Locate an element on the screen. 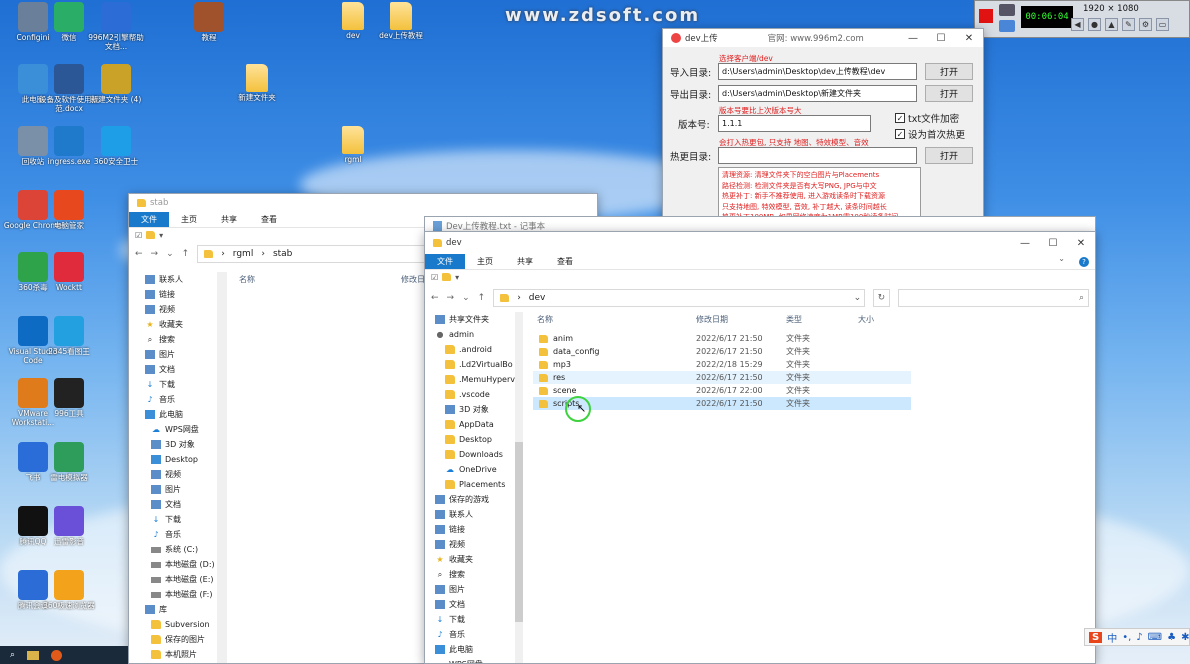 This screenshot has width=1190, height=664. camera-icon is located at coordinates (1007, 10).